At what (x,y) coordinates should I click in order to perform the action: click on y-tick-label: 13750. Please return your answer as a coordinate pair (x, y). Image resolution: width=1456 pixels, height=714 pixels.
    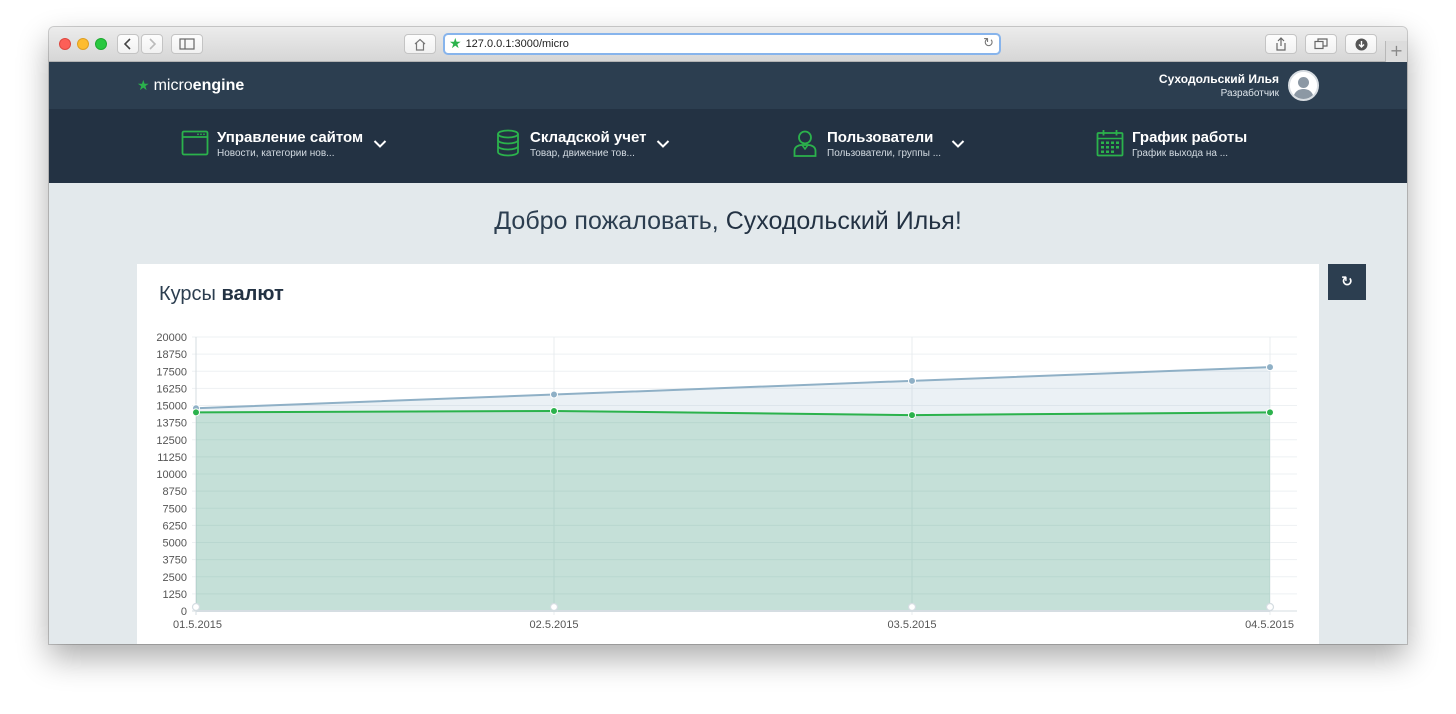
    Looking at the image, I should click on (171, 424).